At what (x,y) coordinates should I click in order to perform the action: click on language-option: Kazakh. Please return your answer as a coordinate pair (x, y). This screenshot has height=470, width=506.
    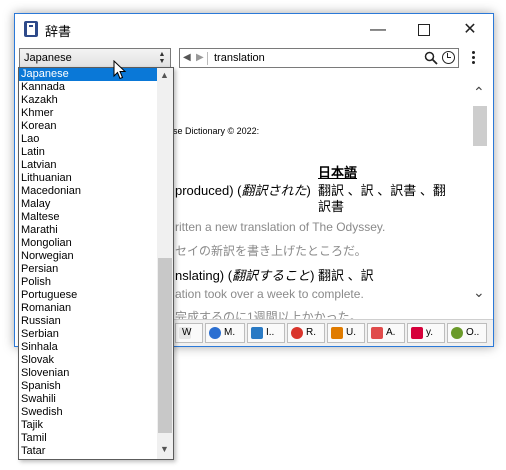
    Looking at the image, I should click on (88, 100).